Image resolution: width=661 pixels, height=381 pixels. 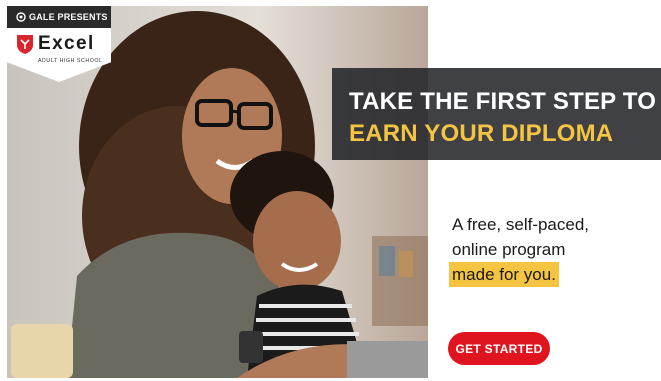 What do you see at coordinates (503, 101) in the screenshot?
I see `headline-line-1: TAKE THE FIRST STEP TO` at bounding box center [503, 101].